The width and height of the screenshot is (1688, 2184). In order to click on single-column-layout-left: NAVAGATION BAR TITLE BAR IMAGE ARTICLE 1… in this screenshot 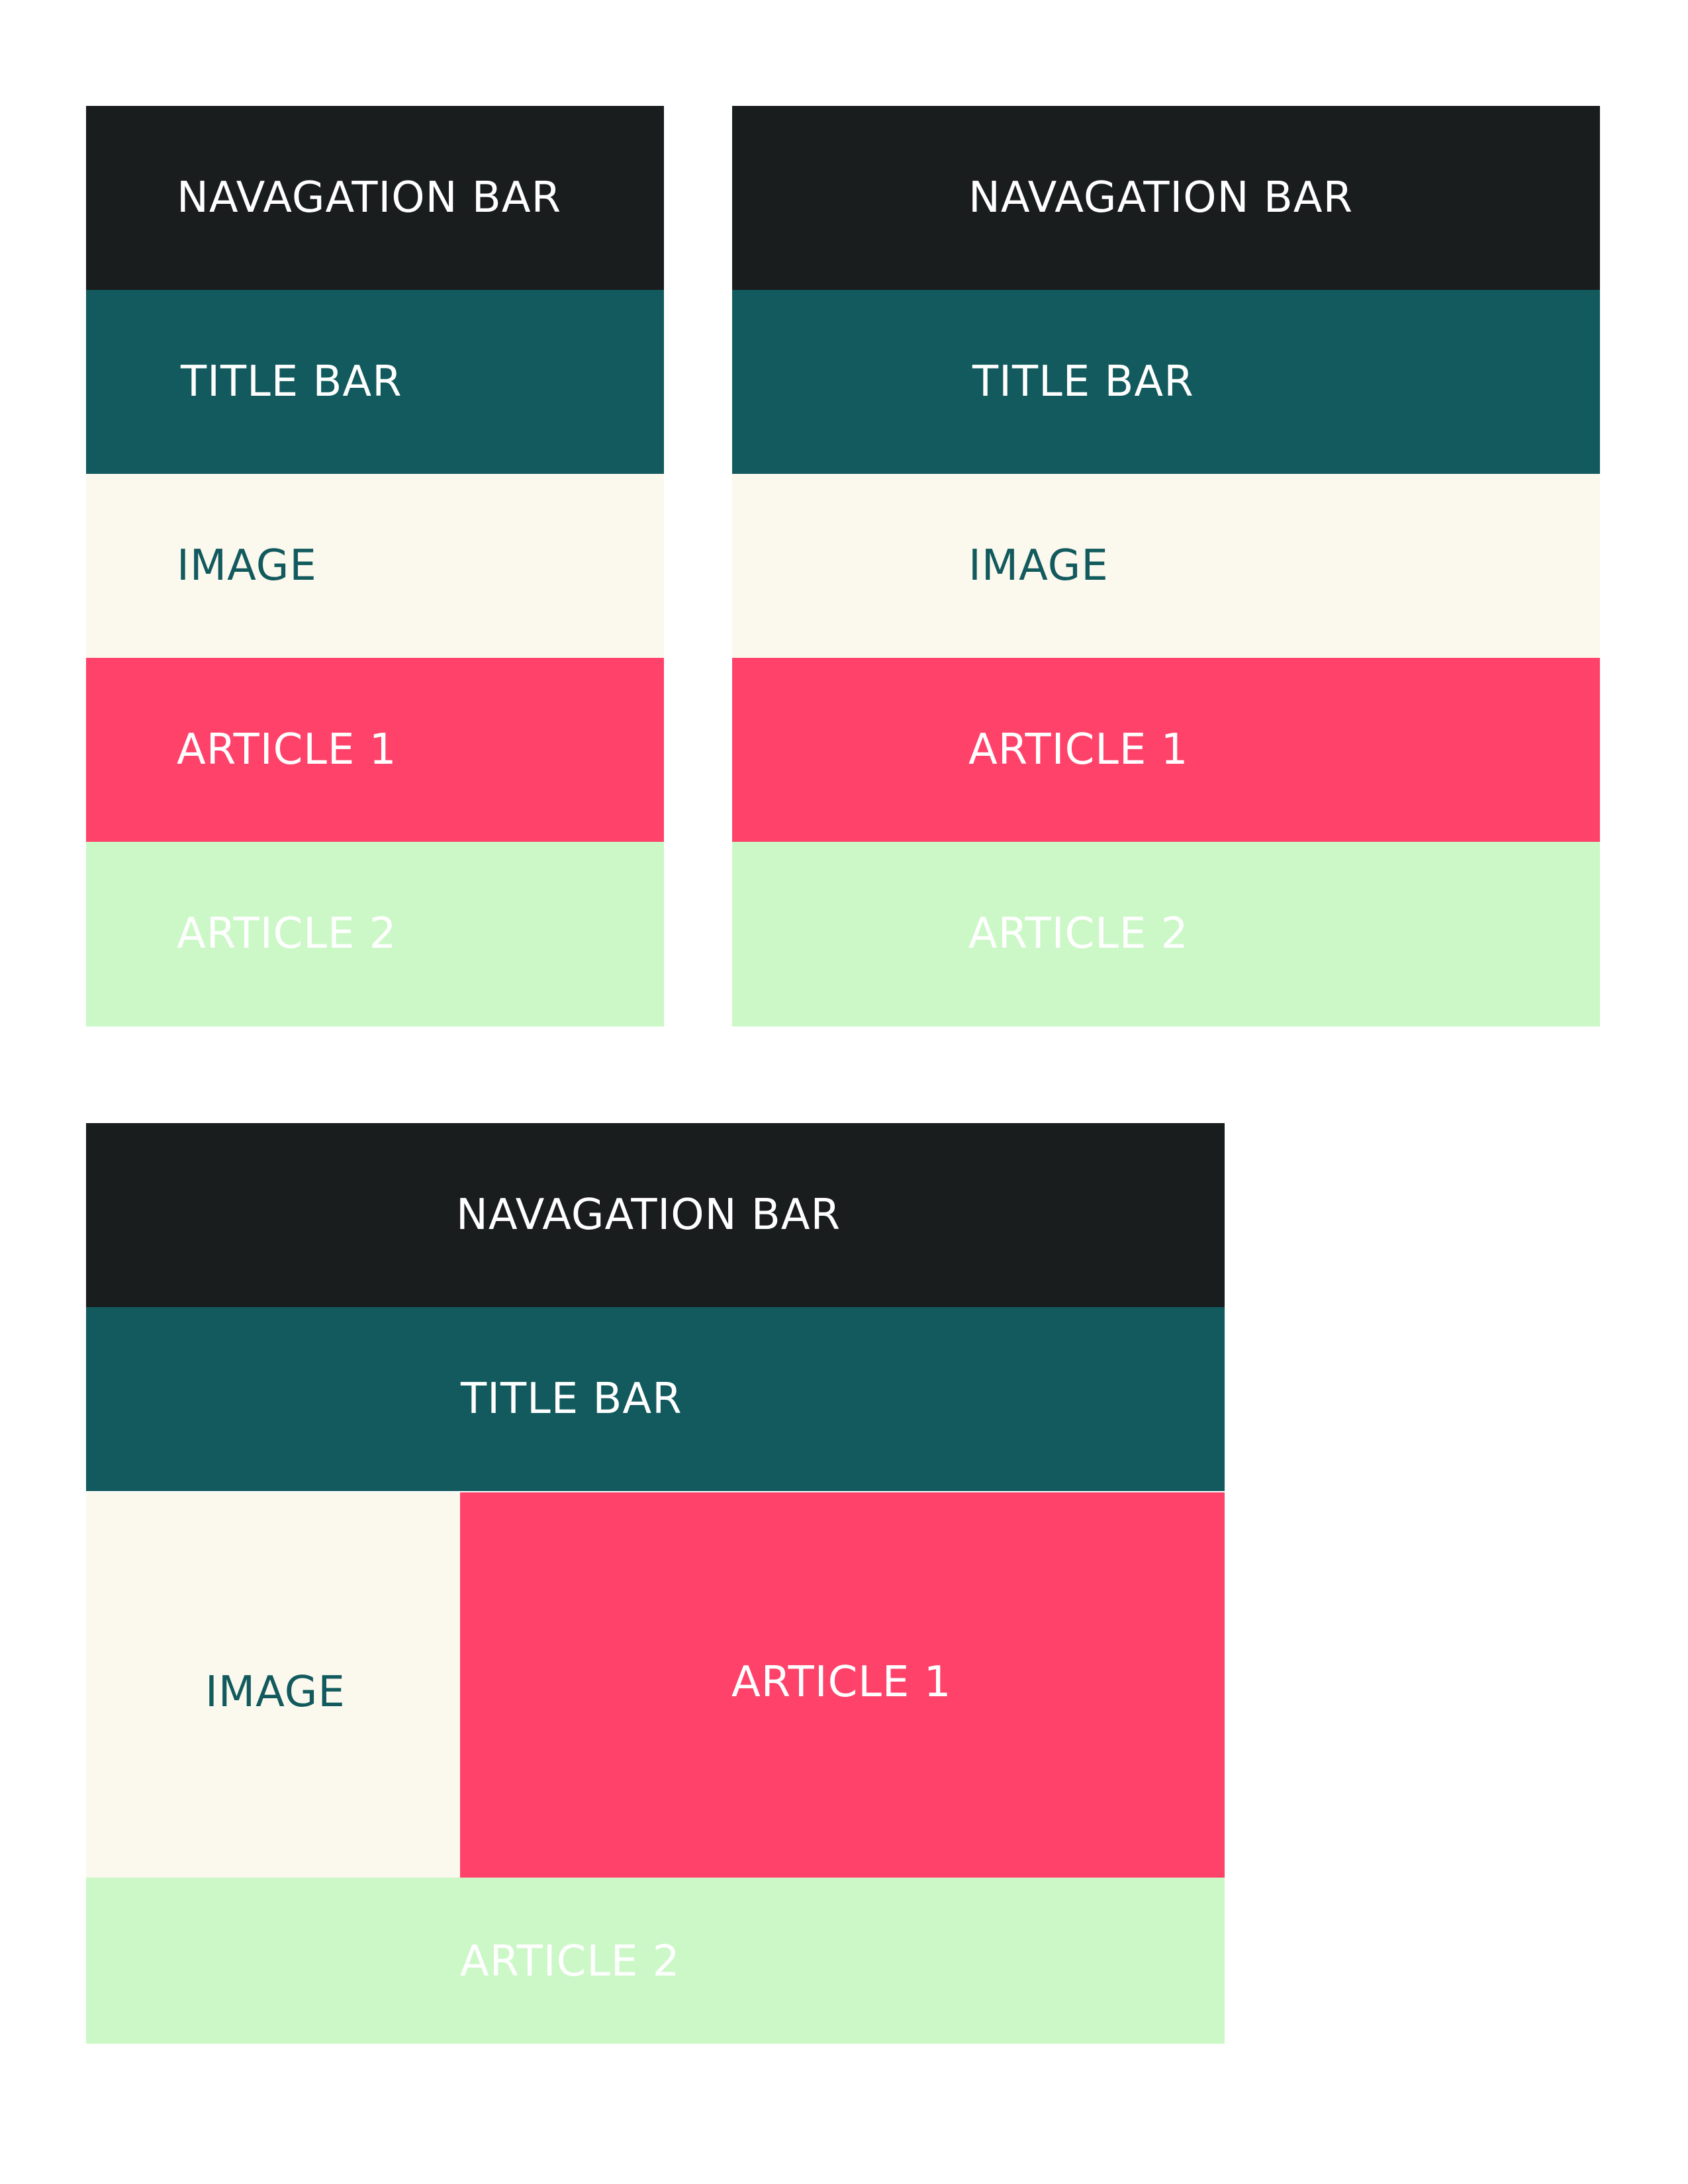, I will do `click(375, 566)`.